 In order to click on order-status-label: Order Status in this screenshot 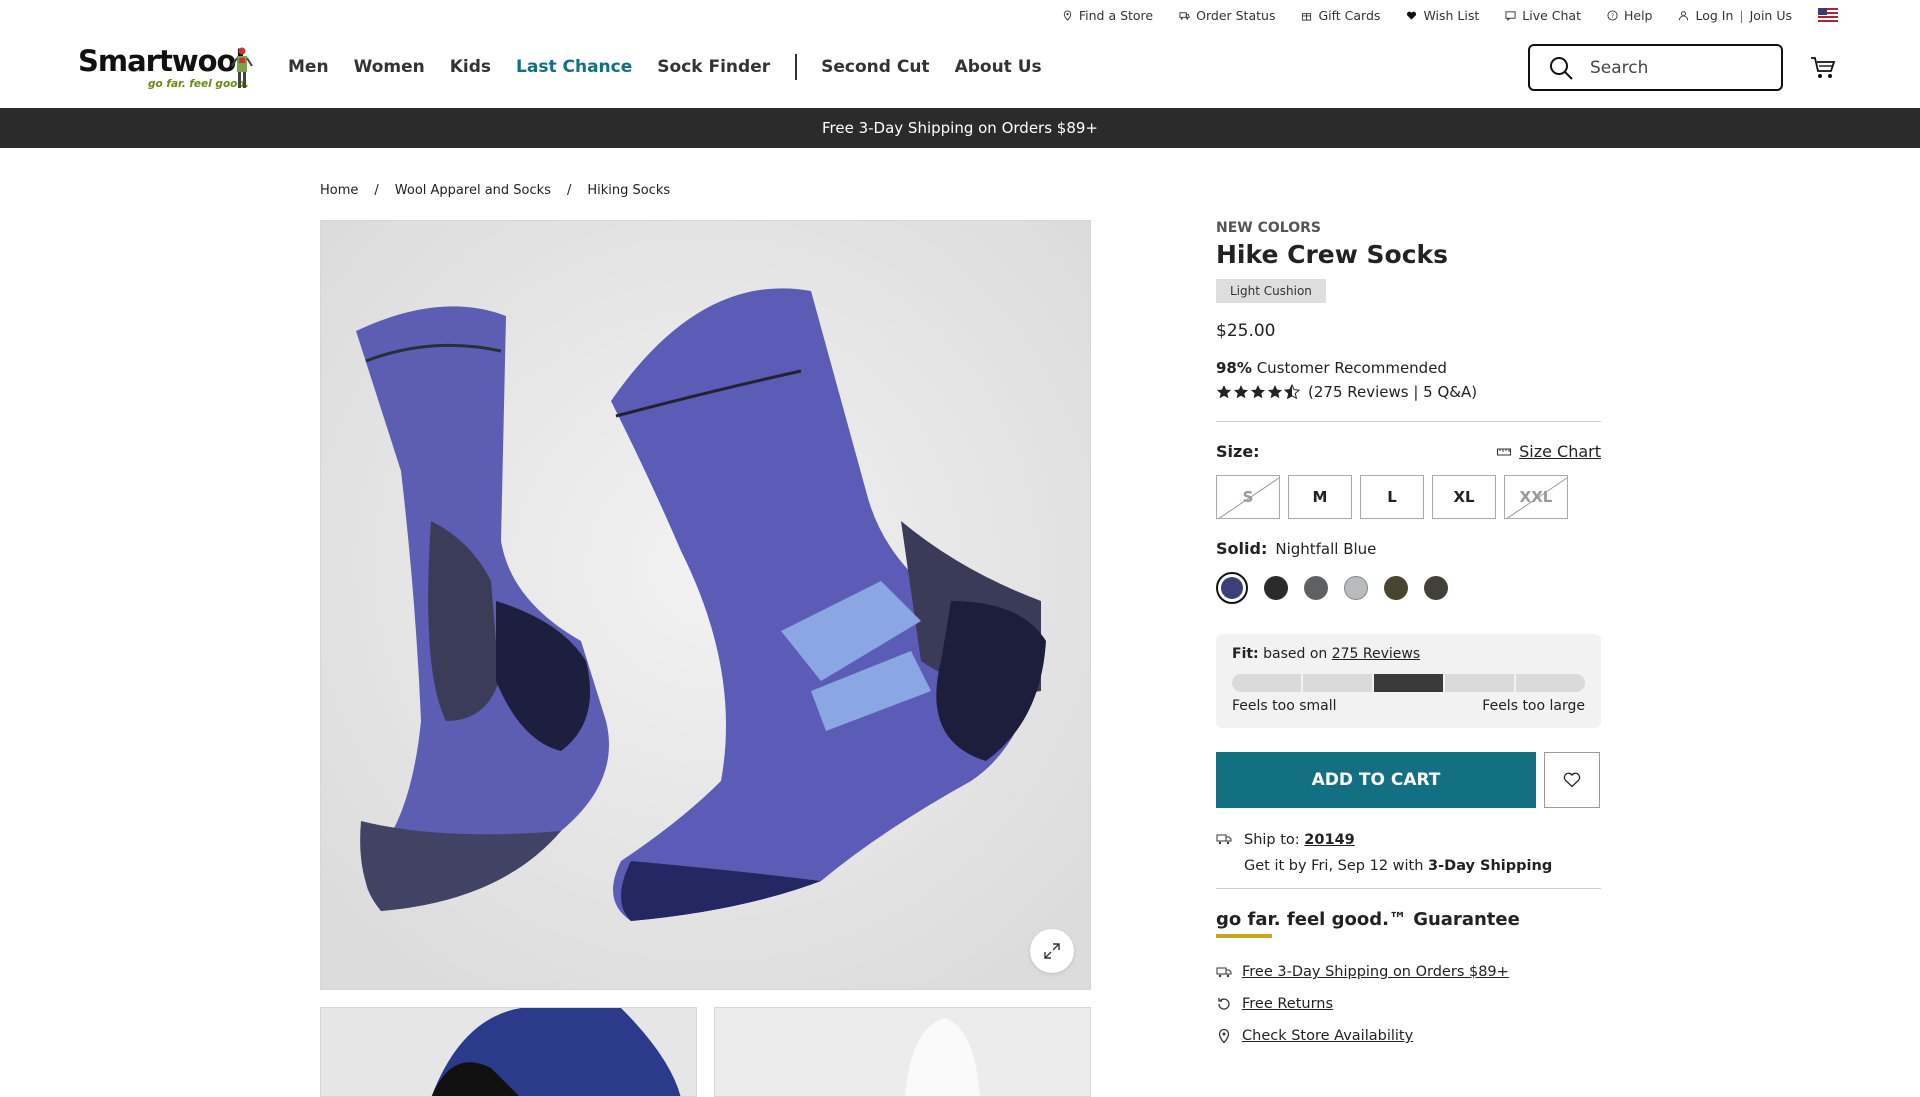, I will do `click(1236, 15)`.